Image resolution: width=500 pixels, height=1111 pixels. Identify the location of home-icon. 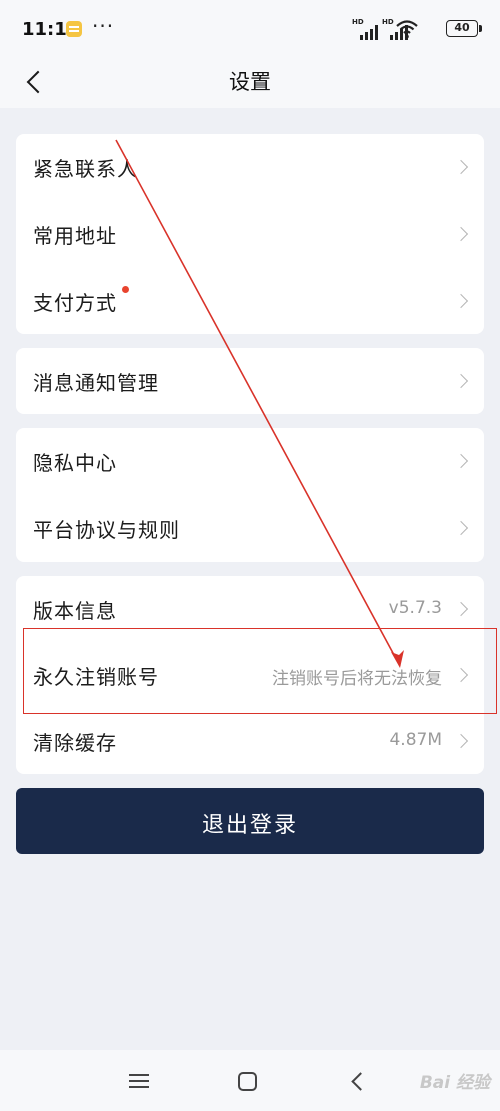
(247, 1081).